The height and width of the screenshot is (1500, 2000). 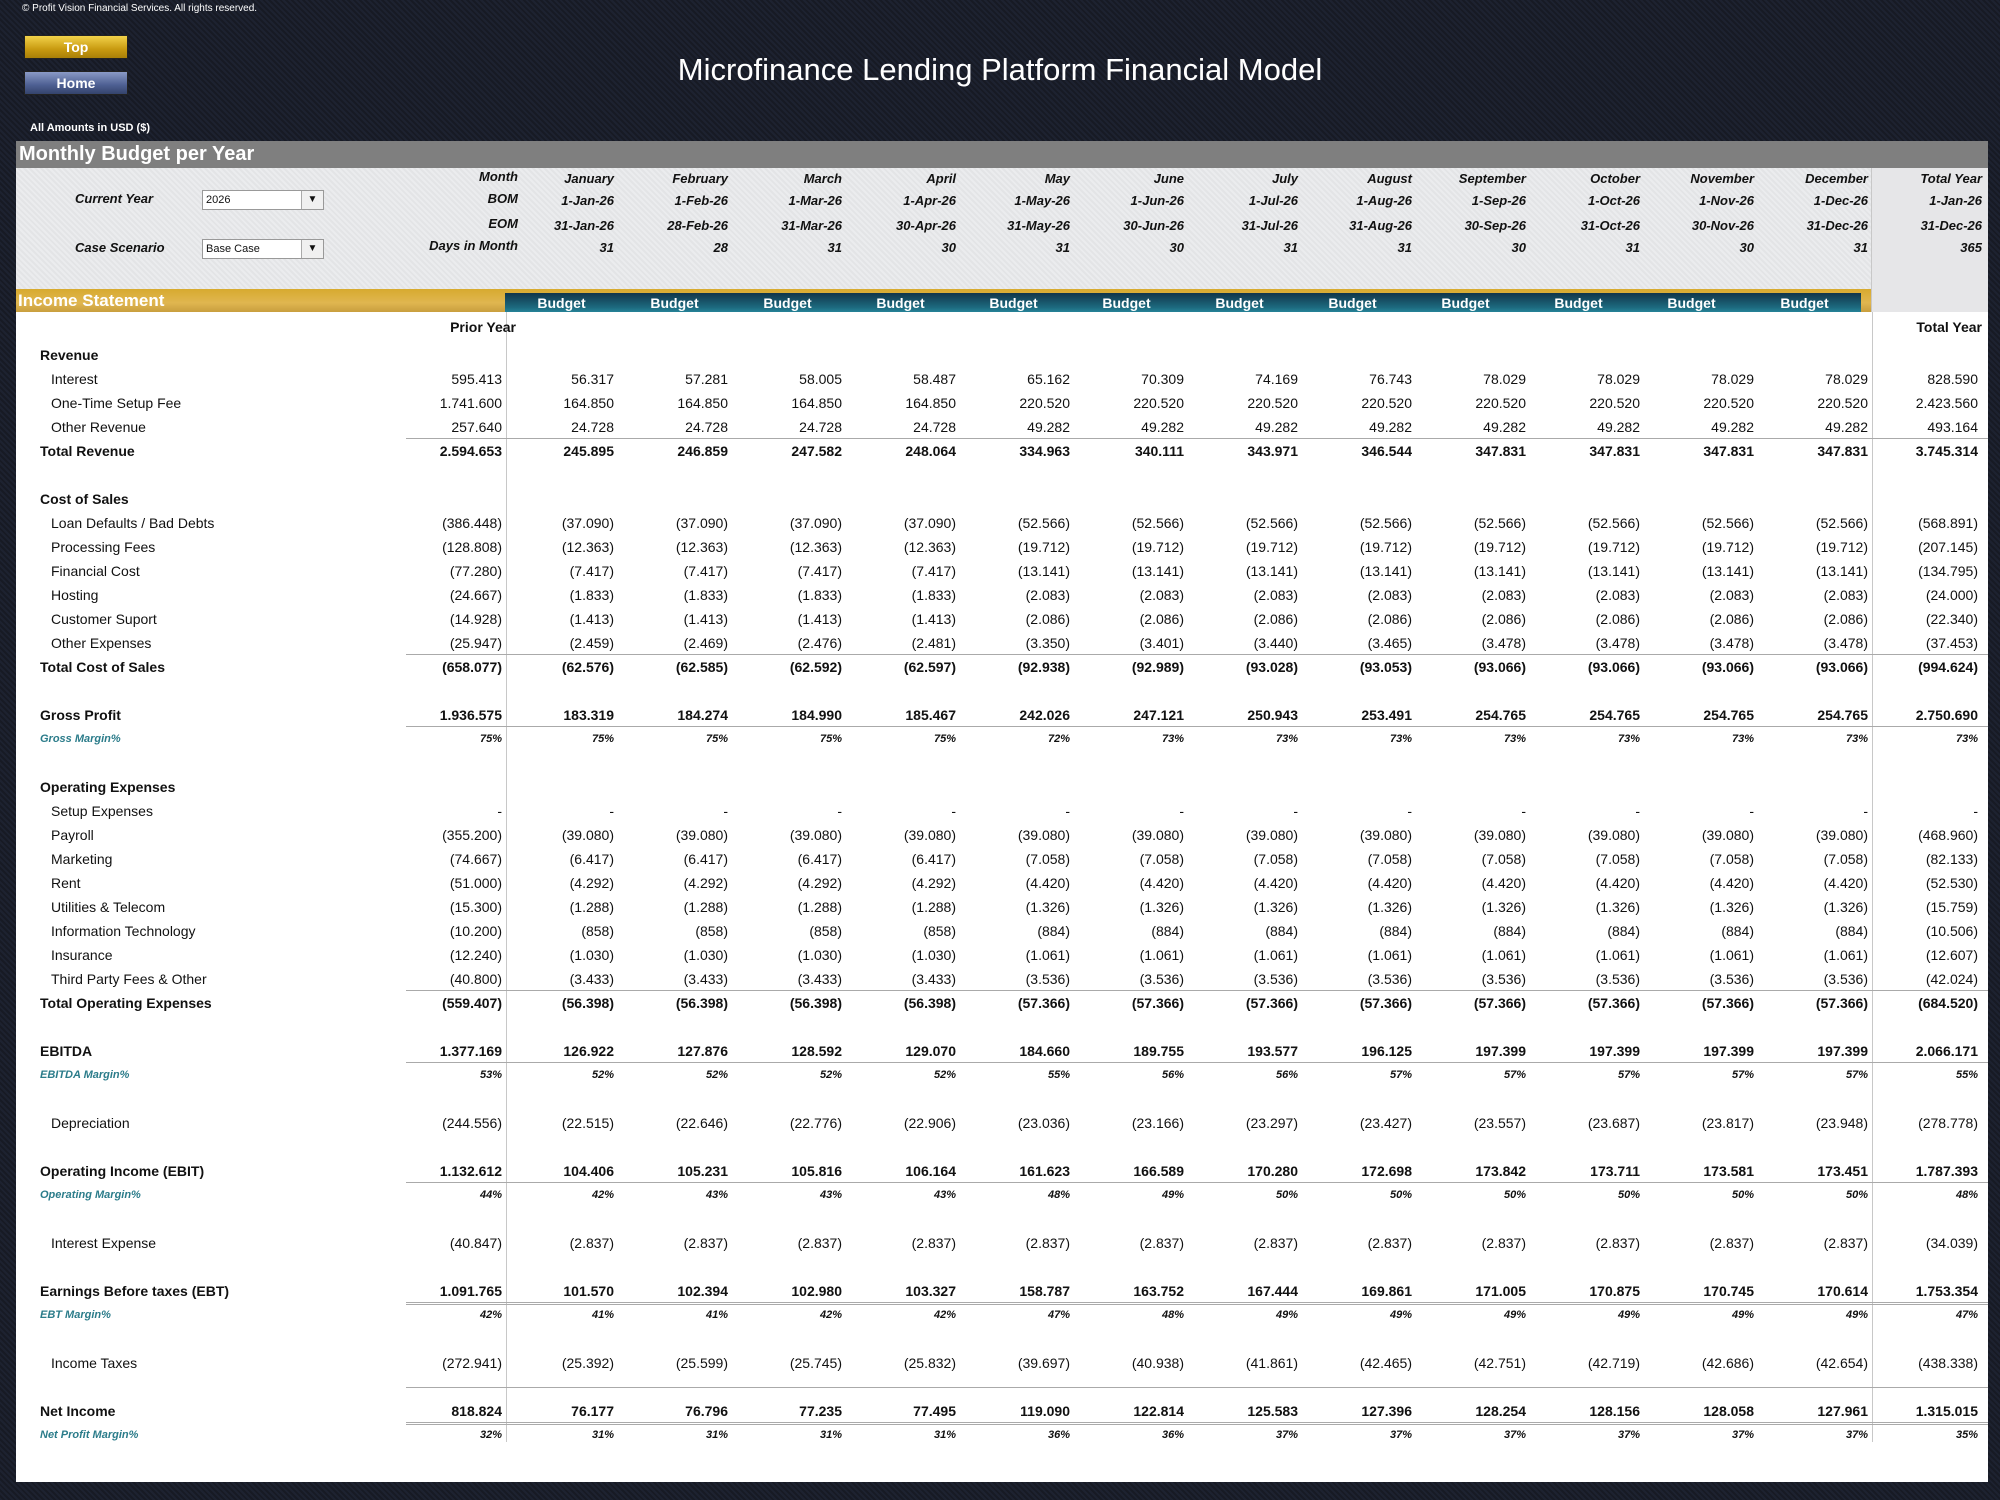 I want to click on month-value: (23.817), so click(x=1727, y=1123).